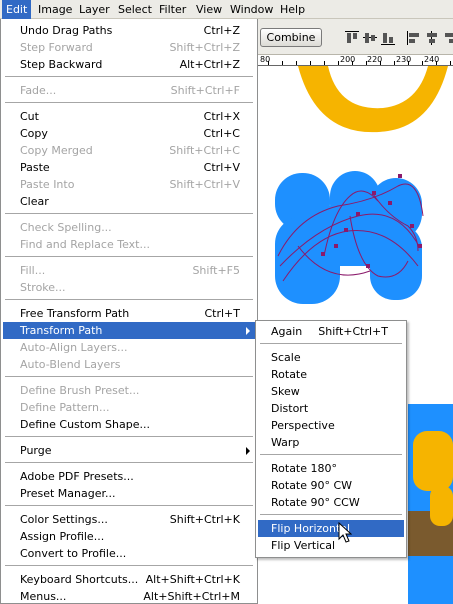  Describe the element at coordinates (331, 502) in the screenshot. I see `submenu-item-rotate-90-ccw: Rotate 90° CCW` at that location.